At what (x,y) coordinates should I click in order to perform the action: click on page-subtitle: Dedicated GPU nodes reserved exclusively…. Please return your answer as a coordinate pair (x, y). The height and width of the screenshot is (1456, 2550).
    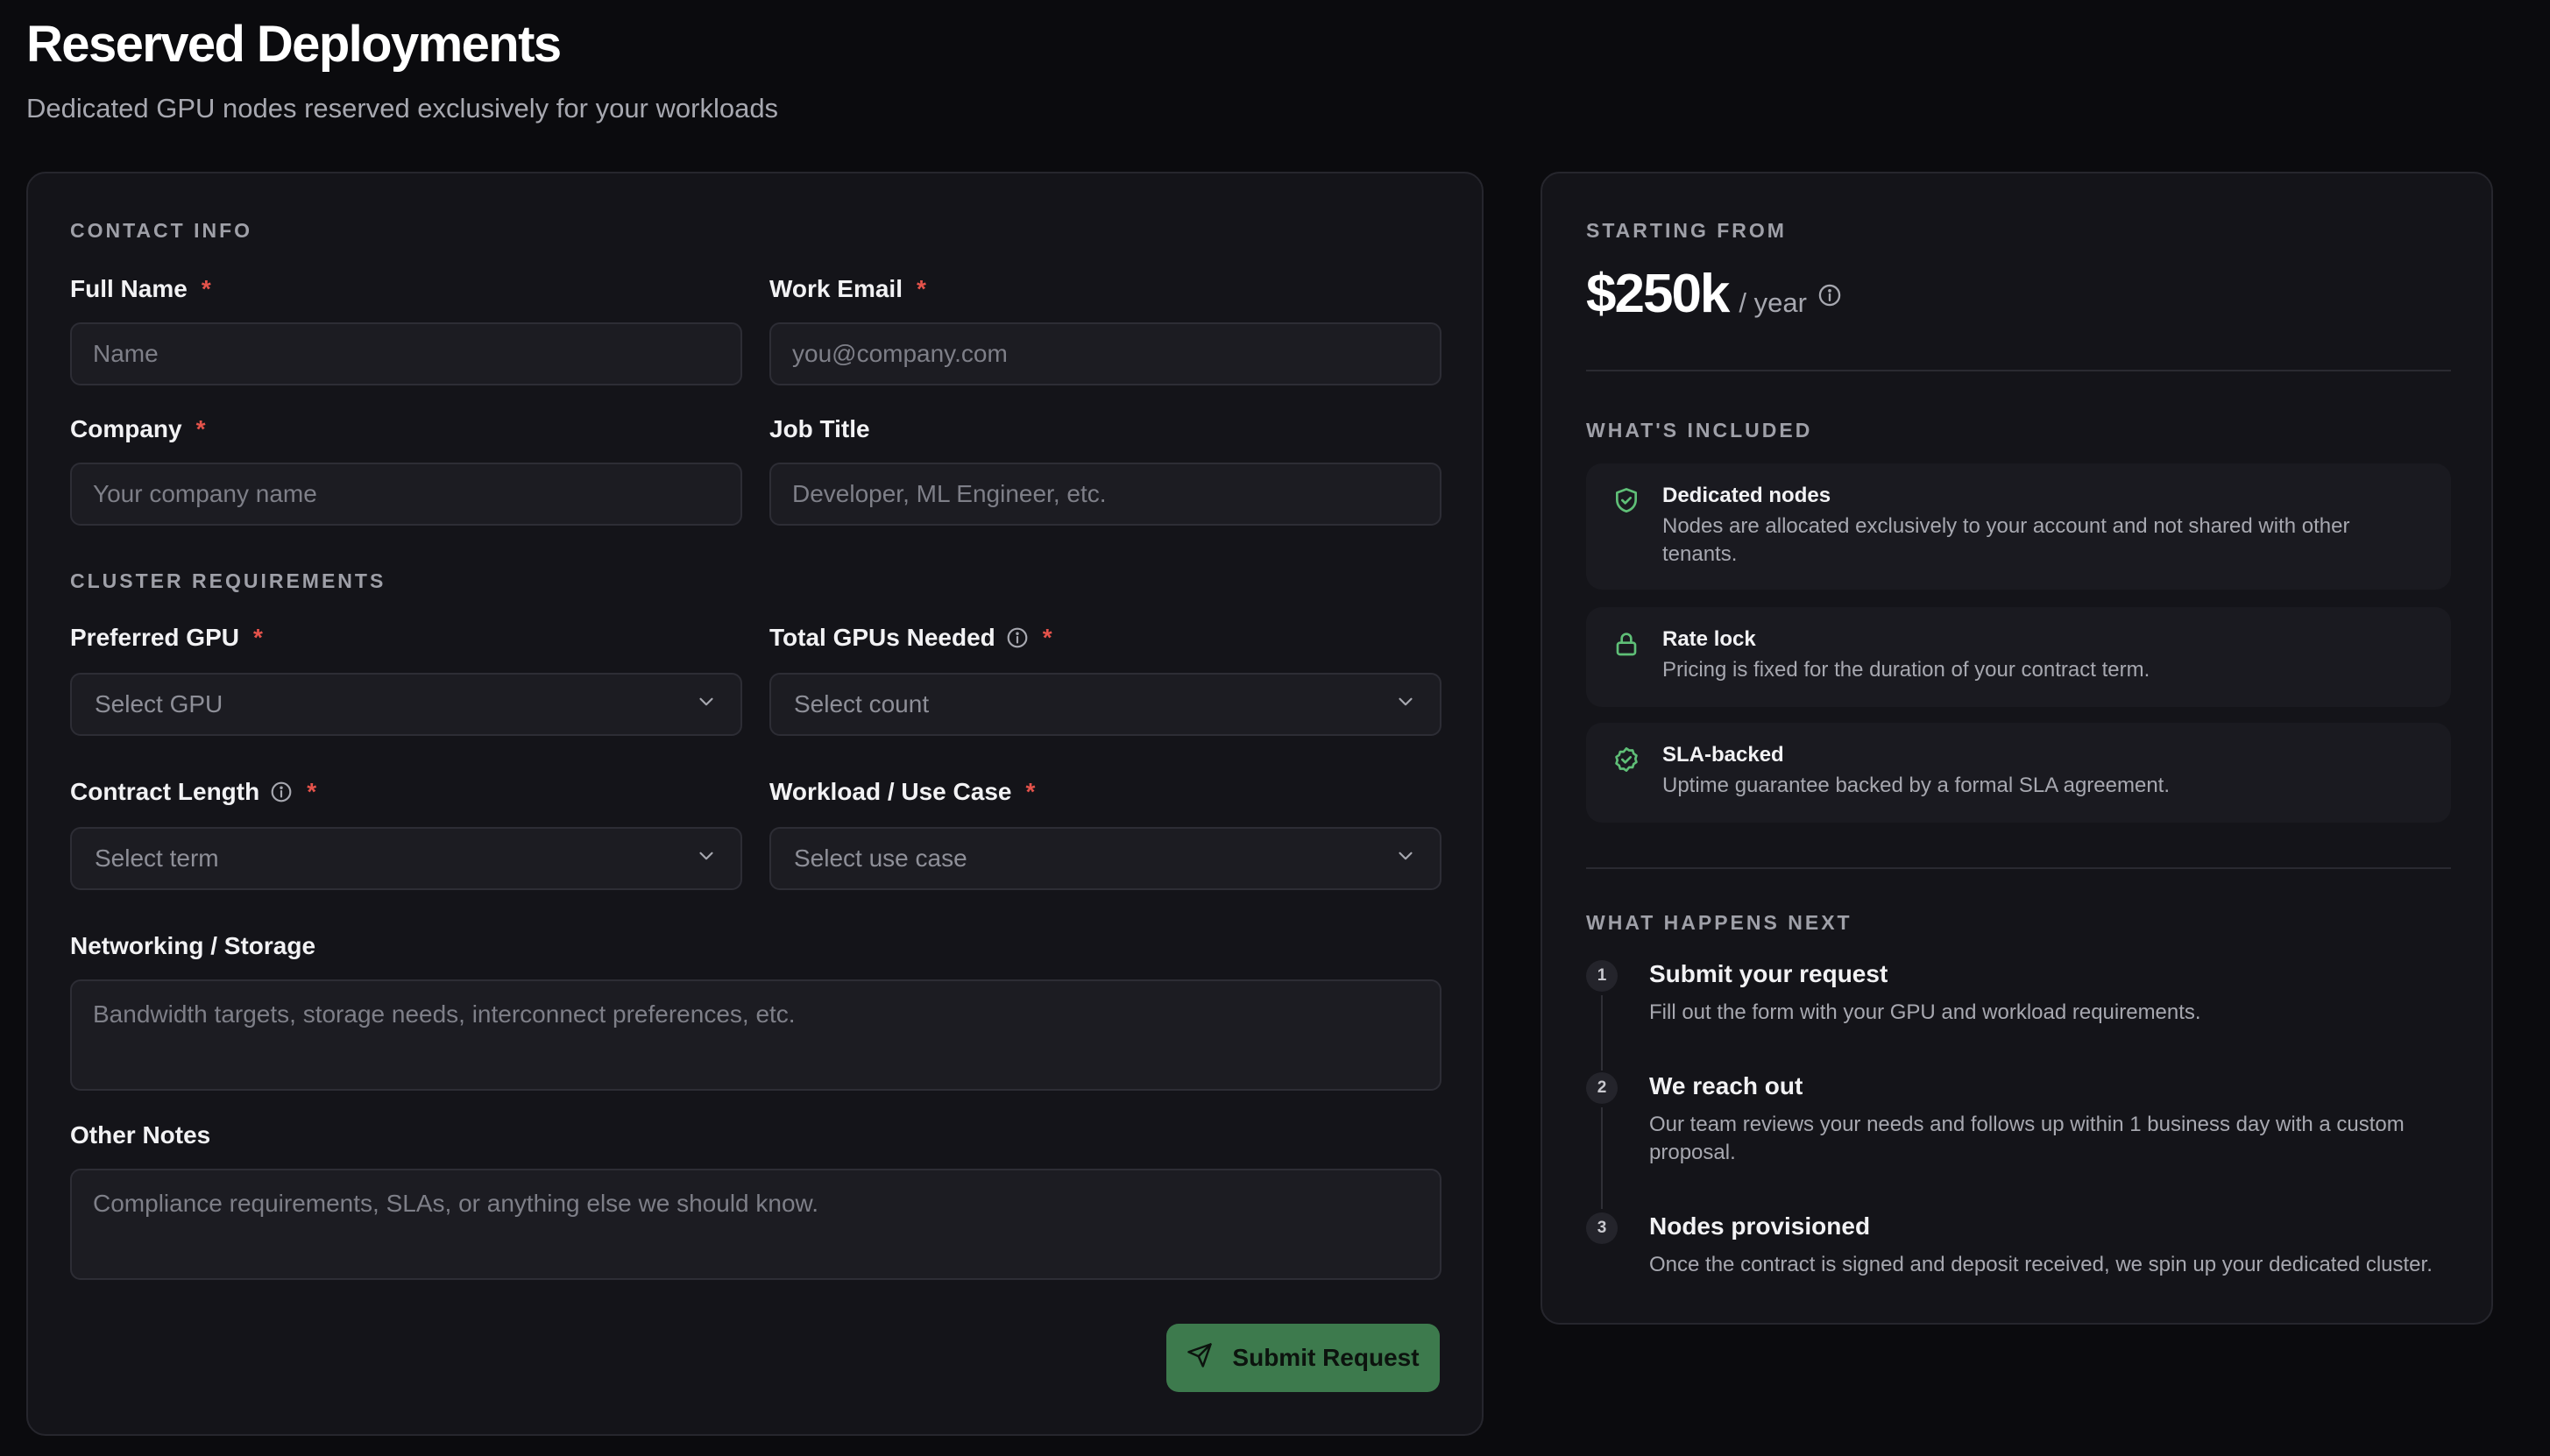
    Looking at the image, I should click on (402, 108).